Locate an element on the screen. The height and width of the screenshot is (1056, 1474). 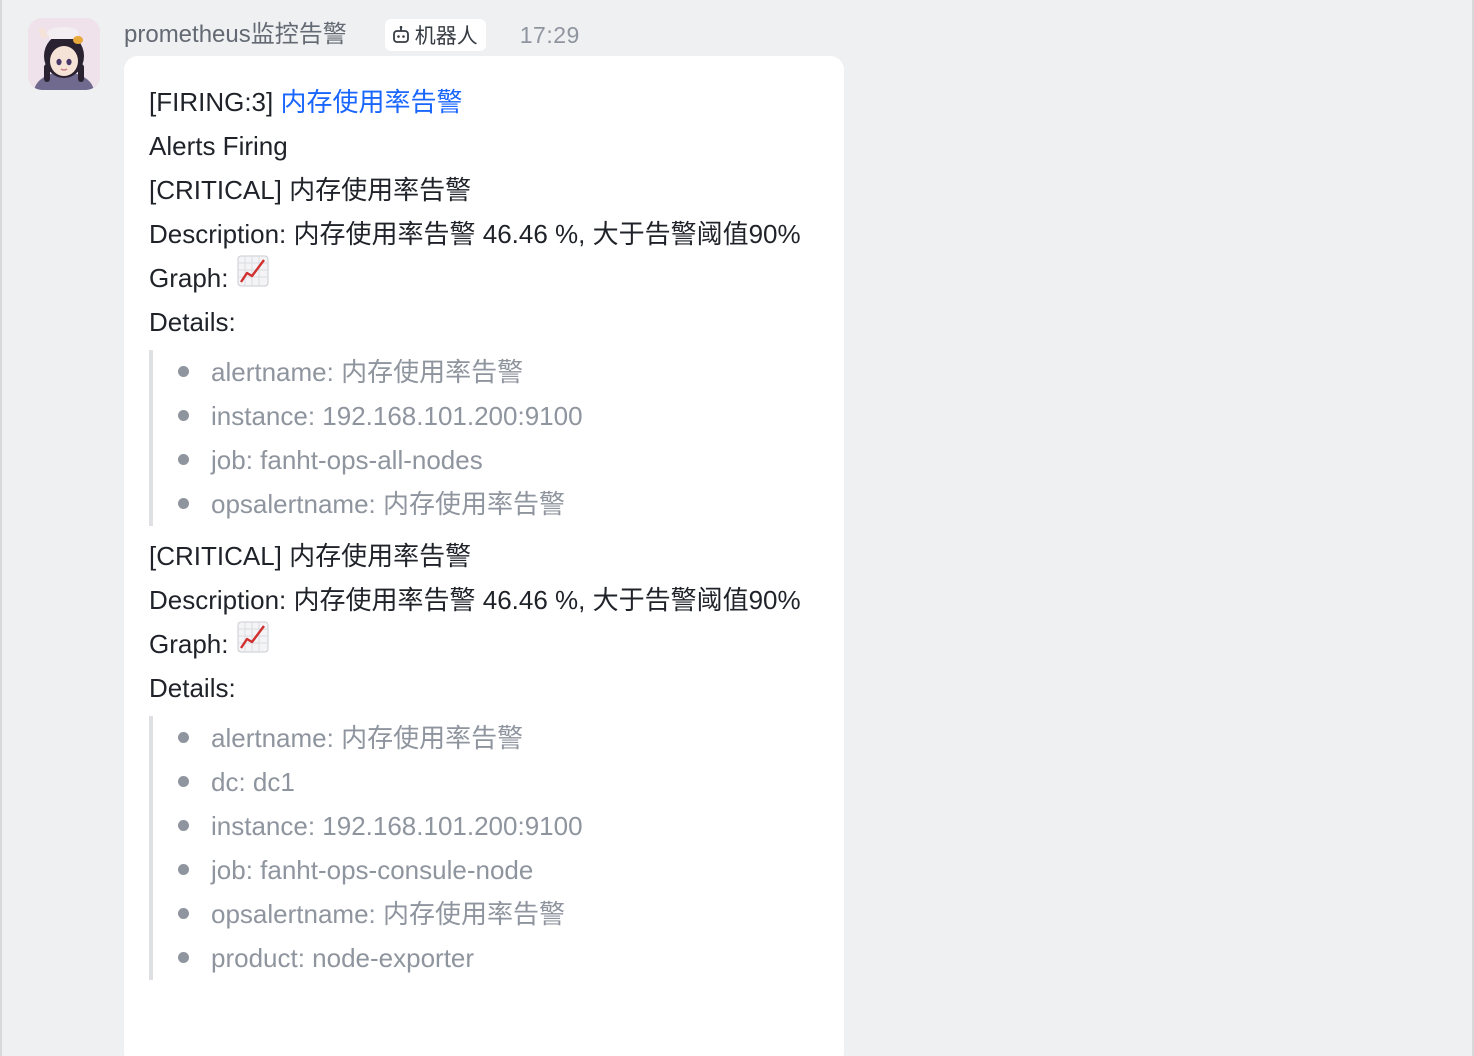
avatar-image is located at coordinates (64, 54).